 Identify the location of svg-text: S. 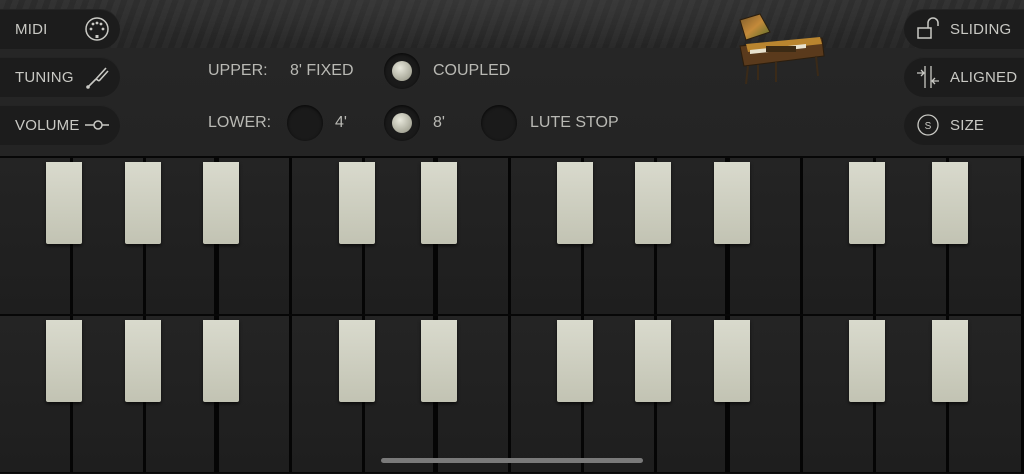
(928, 126).